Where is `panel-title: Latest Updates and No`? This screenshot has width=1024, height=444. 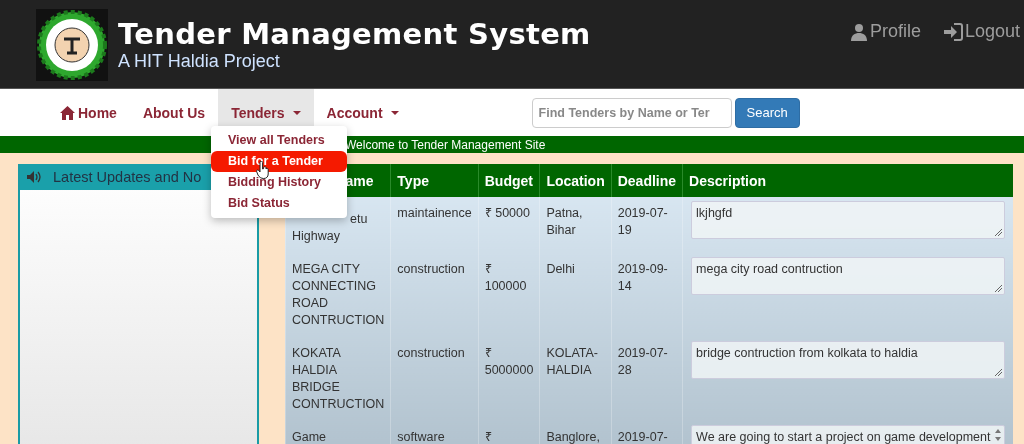
panel-title: Latest Updates and No is located at coordinates (127, 177).